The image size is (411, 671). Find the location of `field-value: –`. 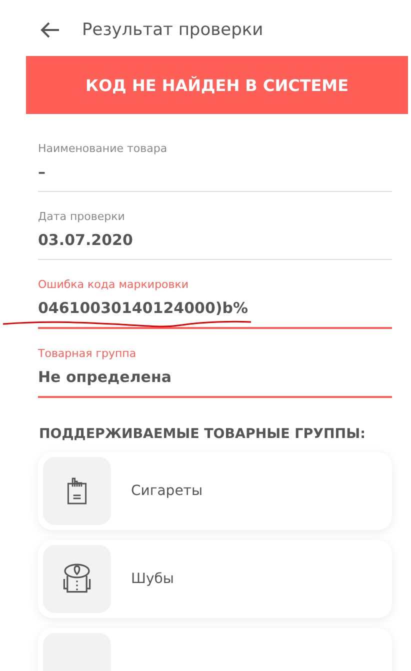

field-value: – is located at coordinates (42, 172).